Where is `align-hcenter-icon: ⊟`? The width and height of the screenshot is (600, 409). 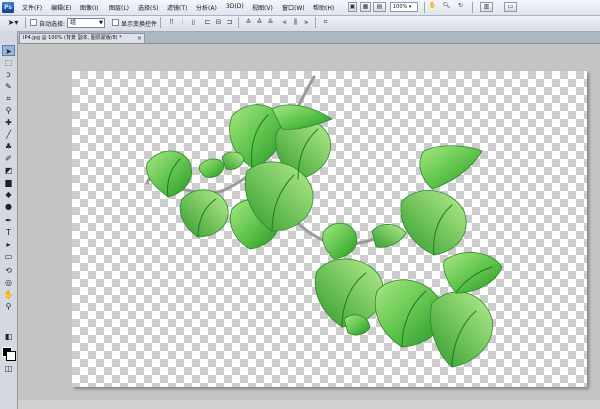
align-hcenter-icon: ⊟ is located at coordinates (218, 22).